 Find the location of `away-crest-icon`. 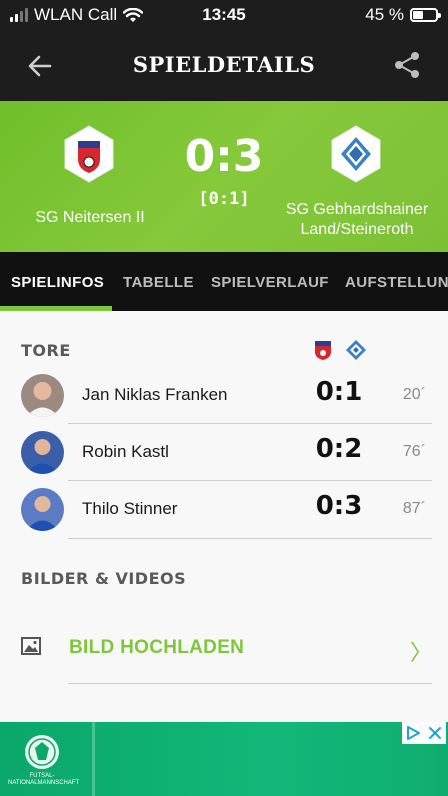

away-crest-icon is located at coordinates (356, 154).